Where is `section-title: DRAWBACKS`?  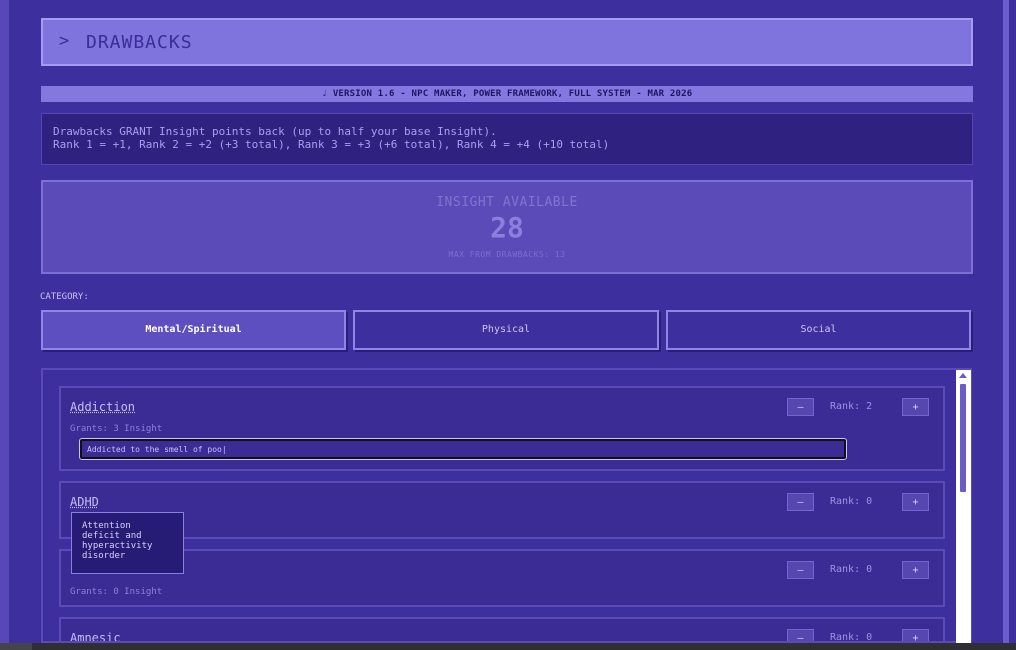 section-title: DRAWBACKS is located at coordinates (139, 42).